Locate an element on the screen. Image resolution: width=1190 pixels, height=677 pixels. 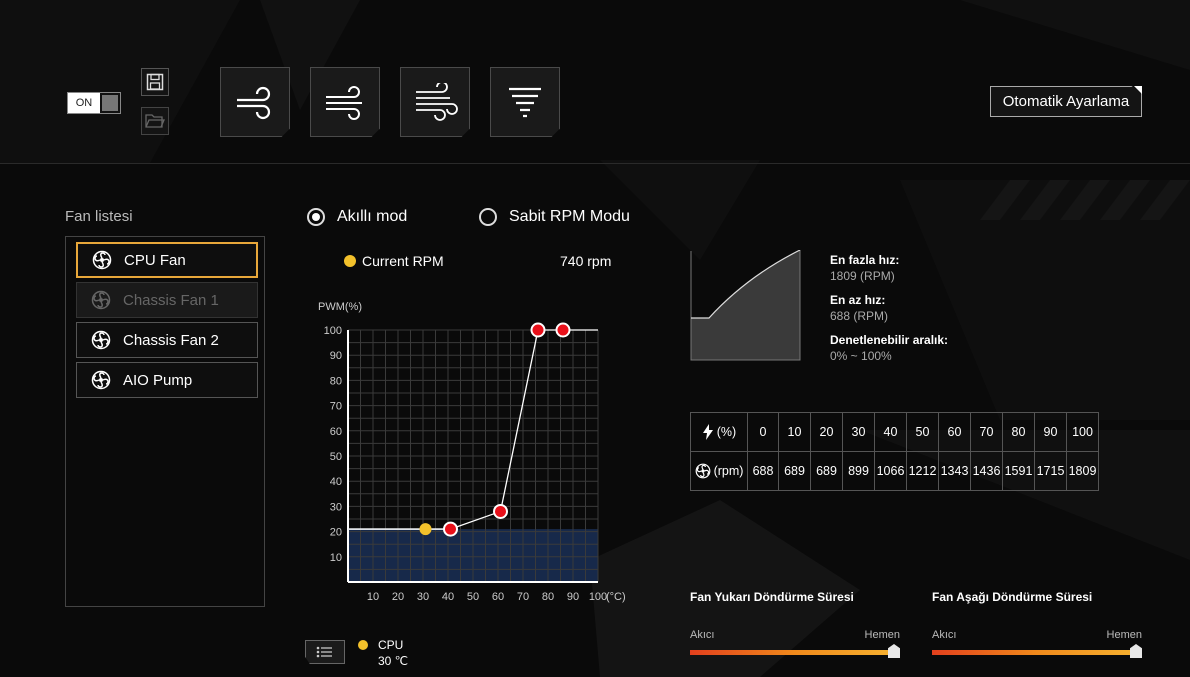
power-toggle: ON is located at coordinates (94, 103).